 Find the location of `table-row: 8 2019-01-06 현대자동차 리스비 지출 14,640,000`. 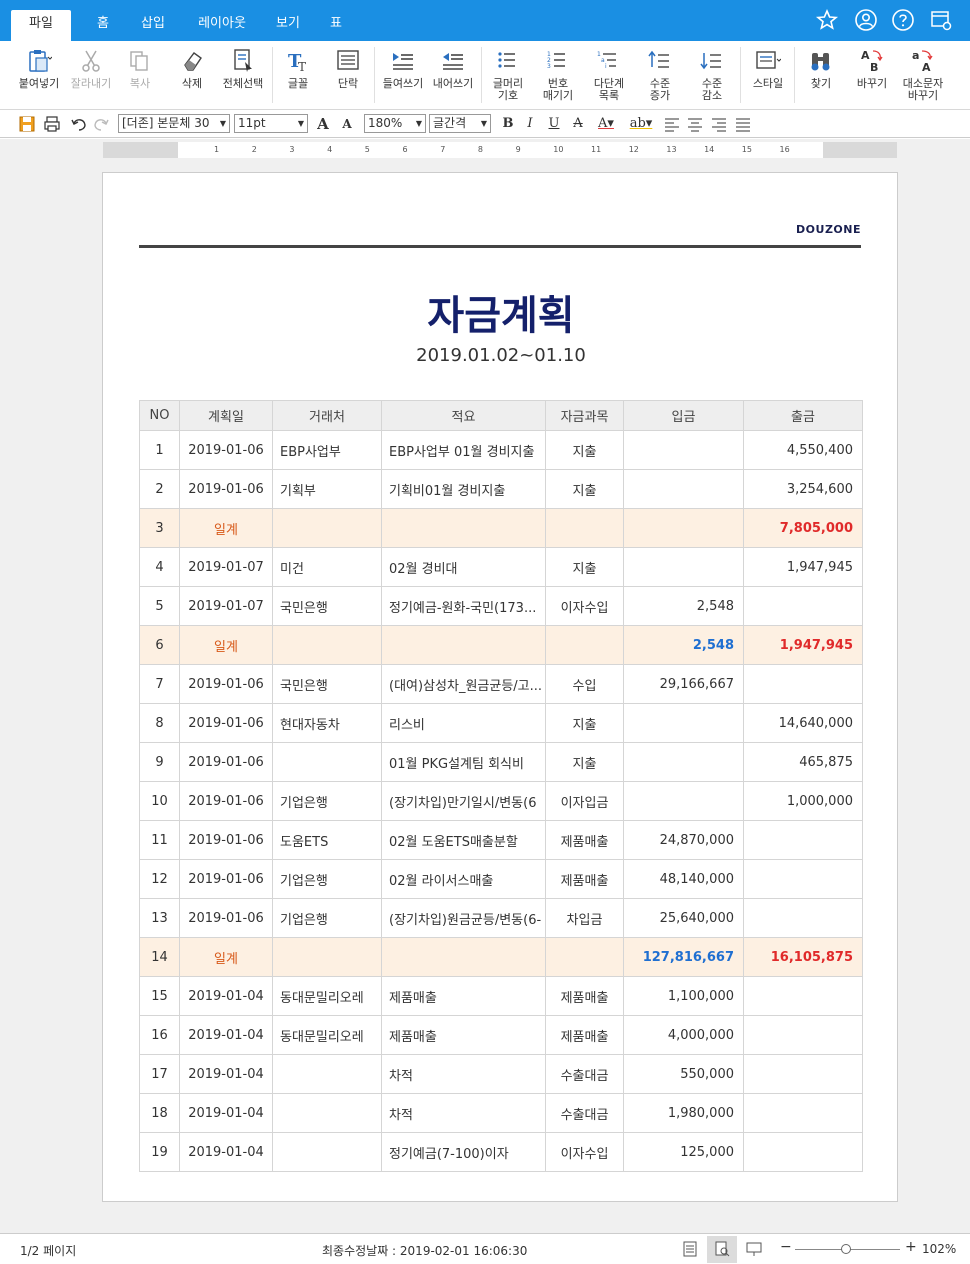

table-row: 8 2019-01-06 현대자동차 리스비 지출 14,640,000 is located at coordinates (501, 723).